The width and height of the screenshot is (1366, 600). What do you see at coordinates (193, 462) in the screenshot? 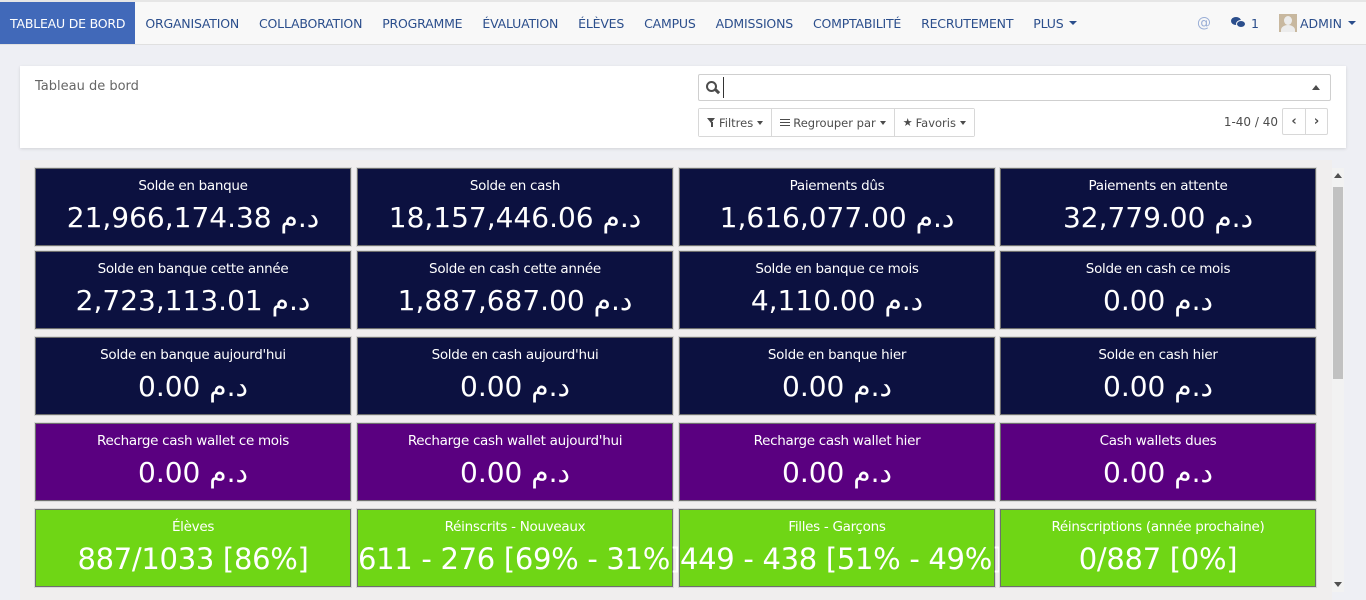
I see `dashboard-tile: Recharge cash wallet ce mois 0.00 د.م` at bounding box center [193, 462].